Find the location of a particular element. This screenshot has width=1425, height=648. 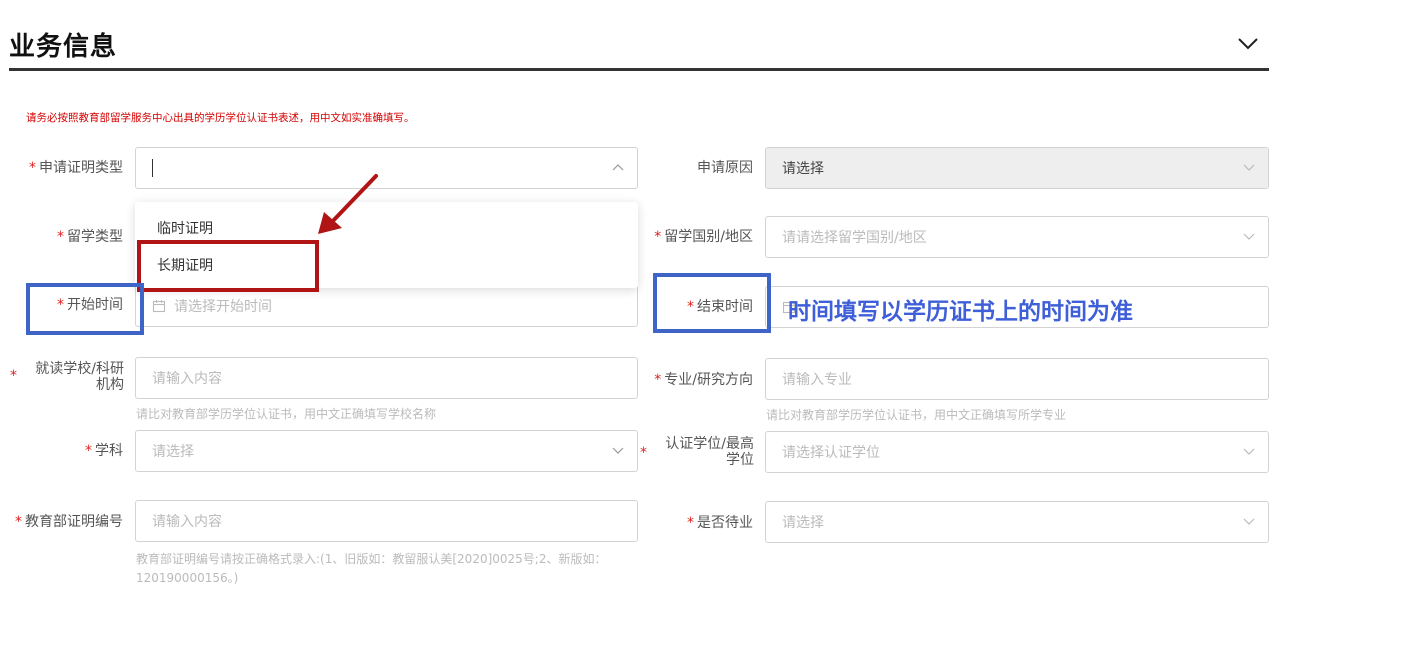

degree-select: 请选择认证学位 is located at coordinates (1017, 452).